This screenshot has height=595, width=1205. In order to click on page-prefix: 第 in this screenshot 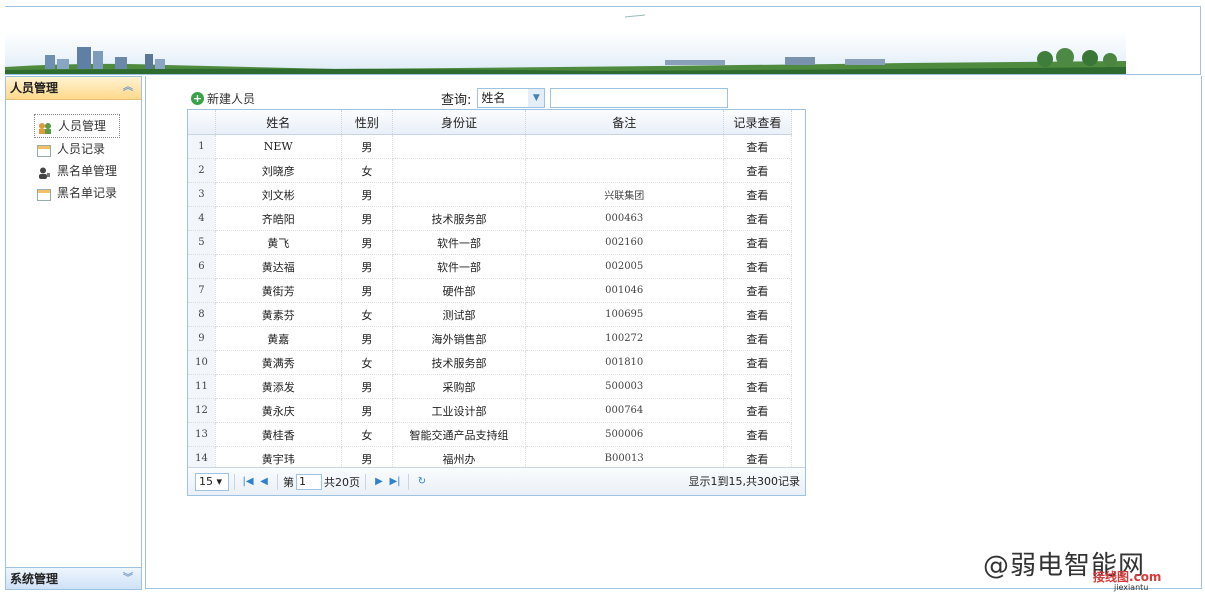, I will do `click(288, 482)`.